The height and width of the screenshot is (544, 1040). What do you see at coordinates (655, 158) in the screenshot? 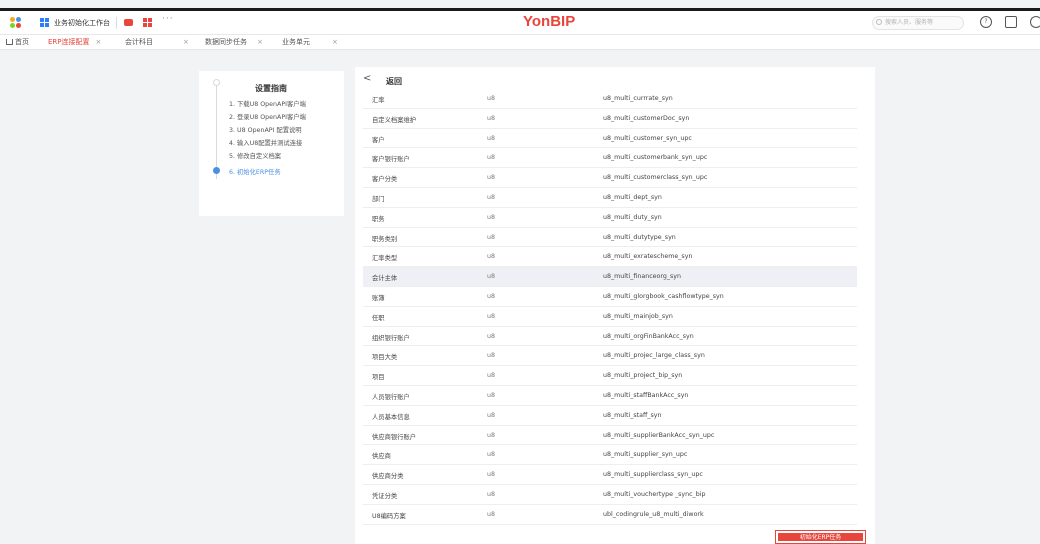
I see `row-task: u8_multi_customerbank_syn_upc` at bounding box center [655, 158].